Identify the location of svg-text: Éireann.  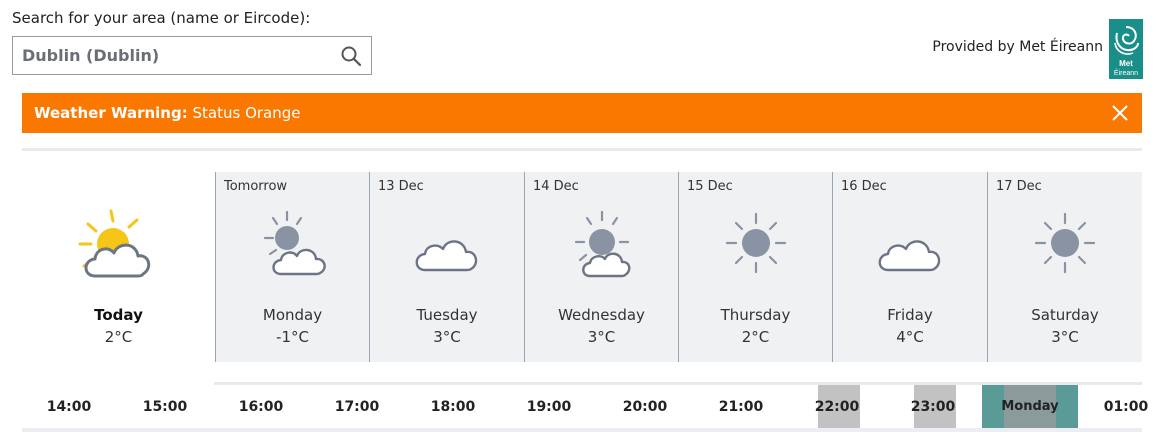
(1126, 72).